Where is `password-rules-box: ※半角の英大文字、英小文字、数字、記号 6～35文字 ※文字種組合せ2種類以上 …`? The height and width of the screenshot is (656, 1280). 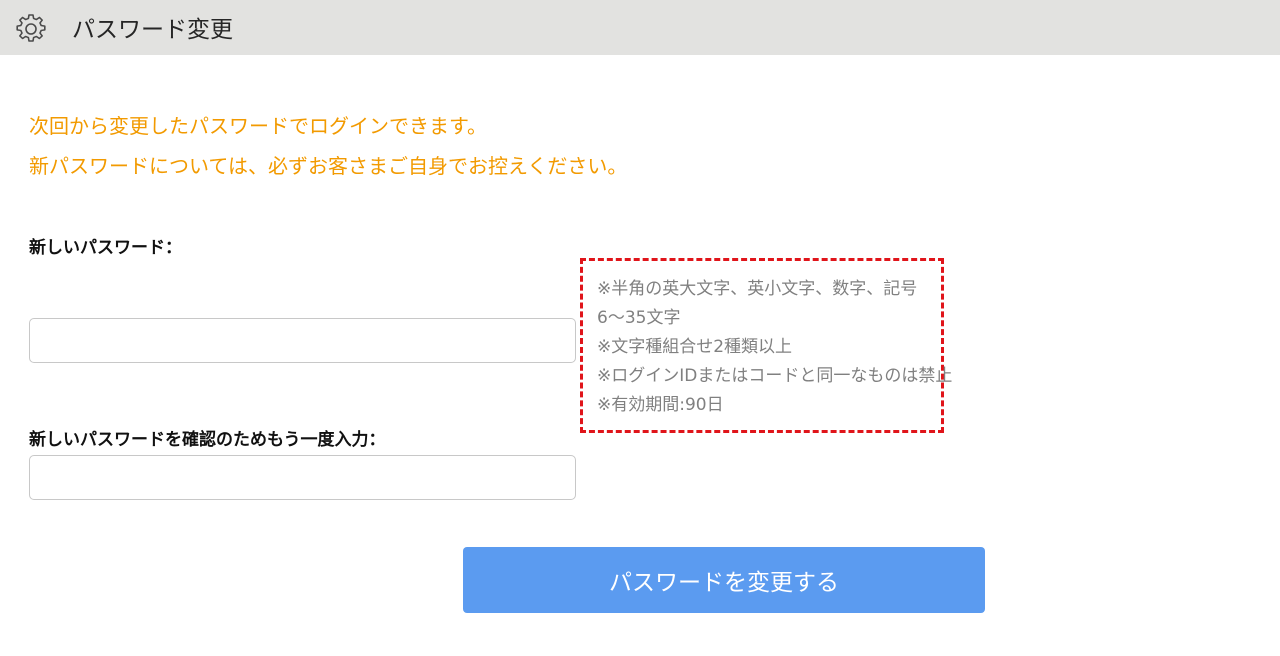
password-rules-box: ※半角の英大文字、英小文字、数字、記号 6～35文字 ※文字種組合せ2種類以上 … is located at coordinates (766, 345).